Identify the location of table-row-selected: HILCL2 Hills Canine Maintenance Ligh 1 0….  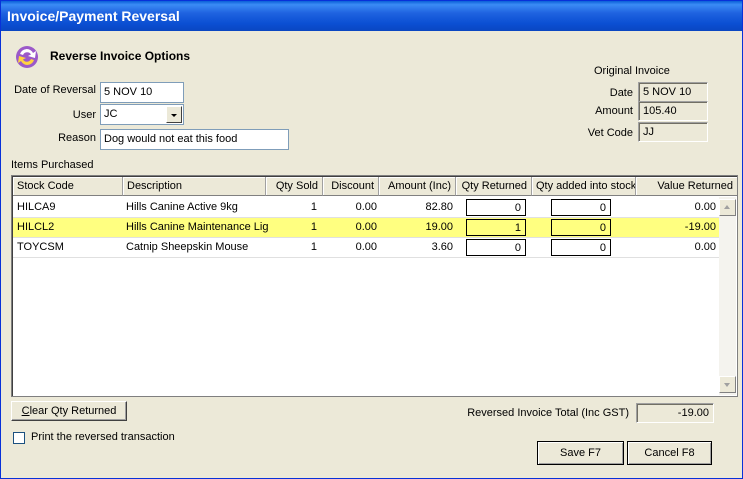
(366, 227).